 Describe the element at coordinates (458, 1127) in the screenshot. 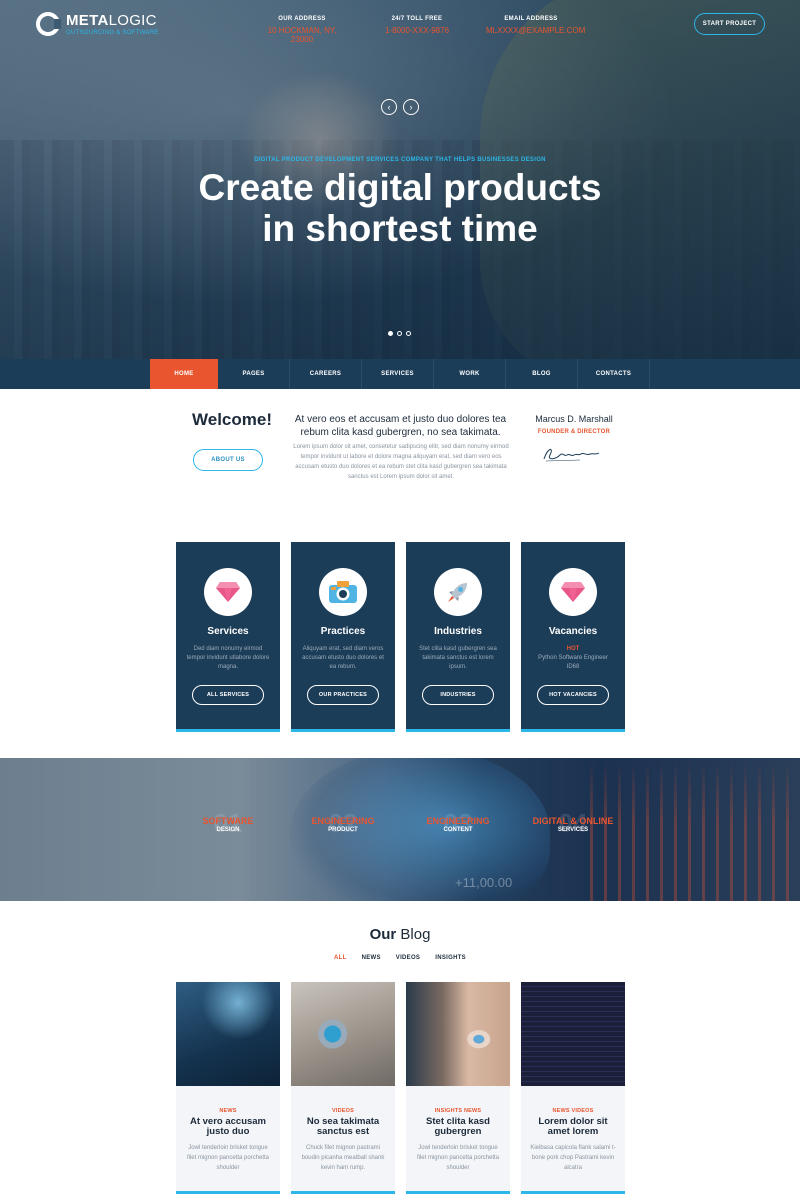

I see `post-title: Stet clita kasd gubergren` at that location.